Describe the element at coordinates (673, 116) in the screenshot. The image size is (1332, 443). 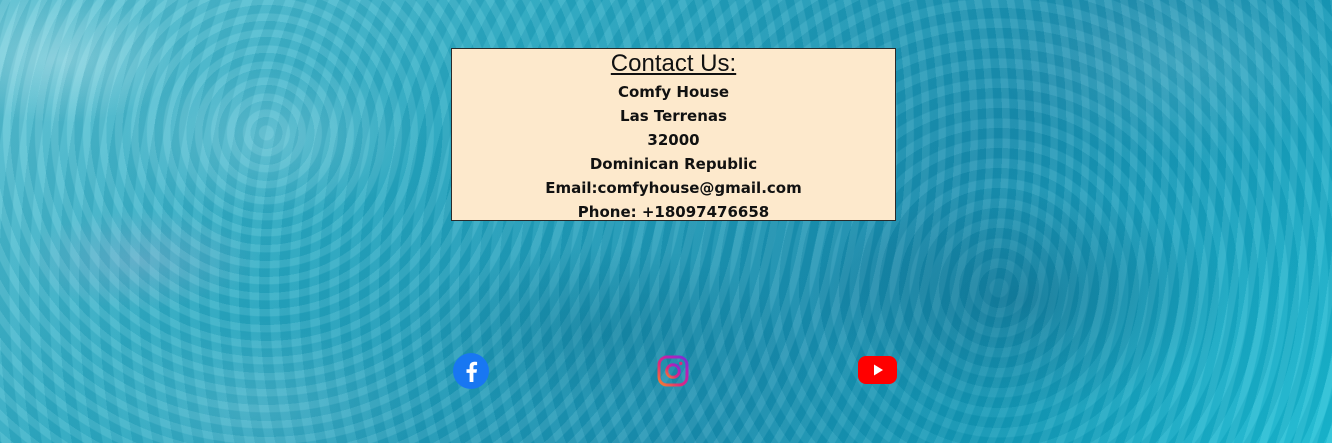
I see `city: Las Terrenas` at that location.